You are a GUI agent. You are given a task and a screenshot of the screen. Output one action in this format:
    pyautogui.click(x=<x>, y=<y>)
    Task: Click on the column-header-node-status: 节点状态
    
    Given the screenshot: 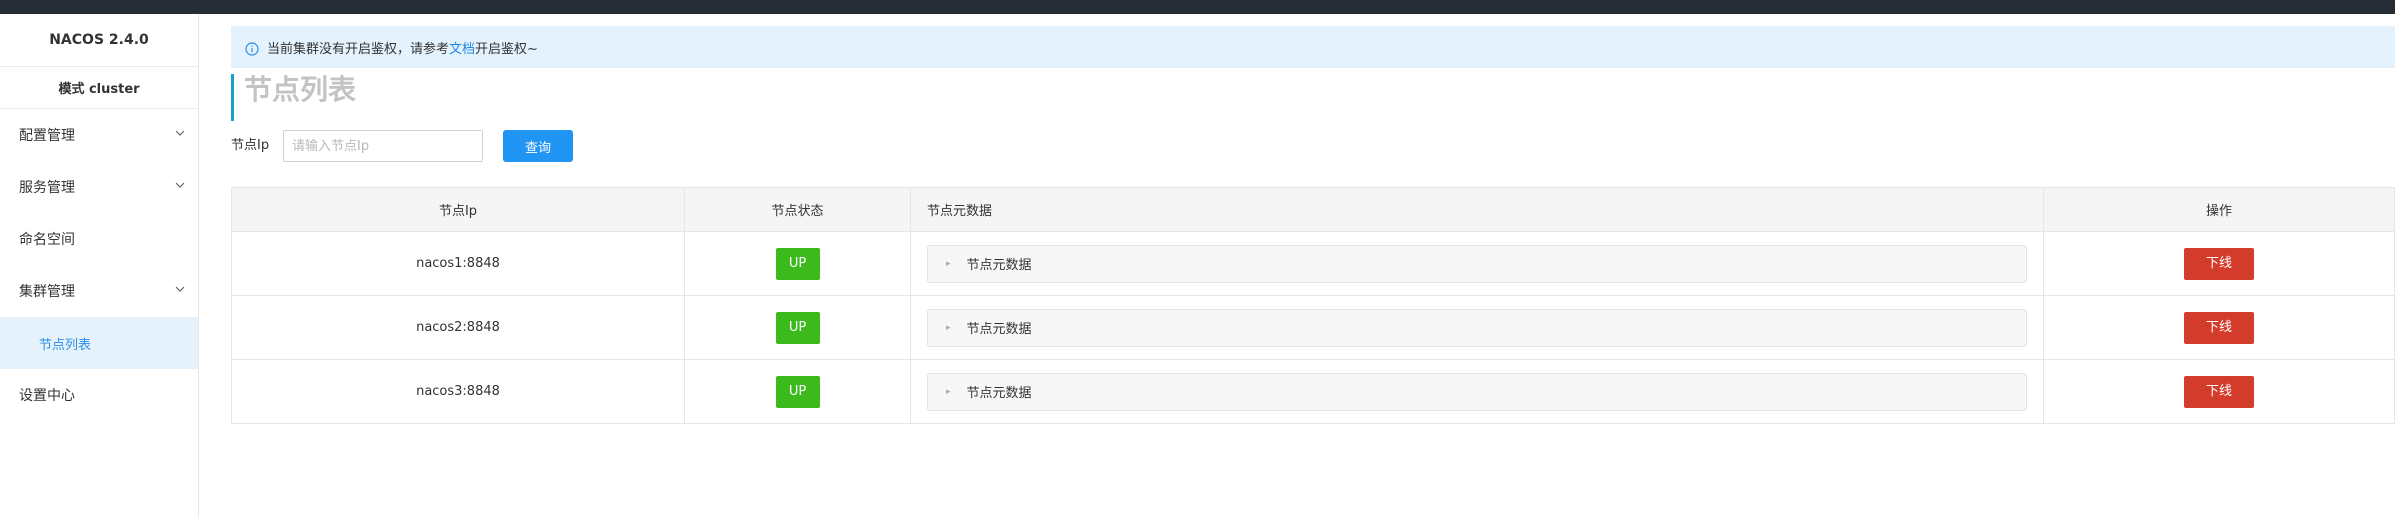 What is the action you would take?
    pyautogui.click(x=797, y=209)
    